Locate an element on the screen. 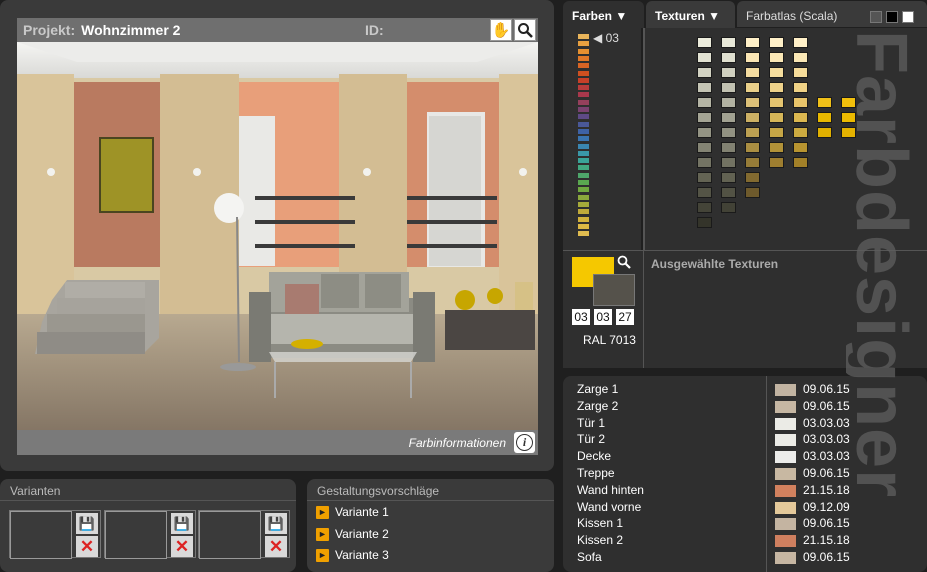  magnifier-icon is located at coordinates (525, 30).